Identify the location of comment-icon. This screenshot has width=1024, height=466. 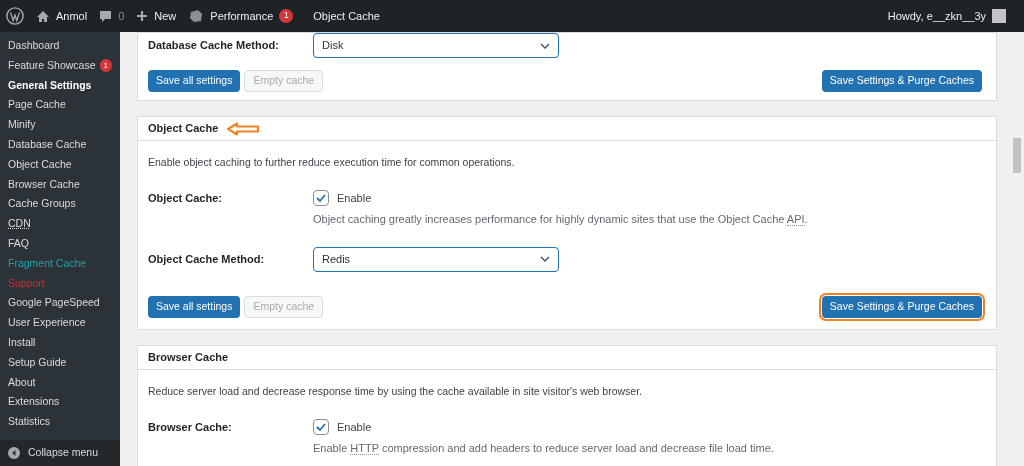
(106, 16).